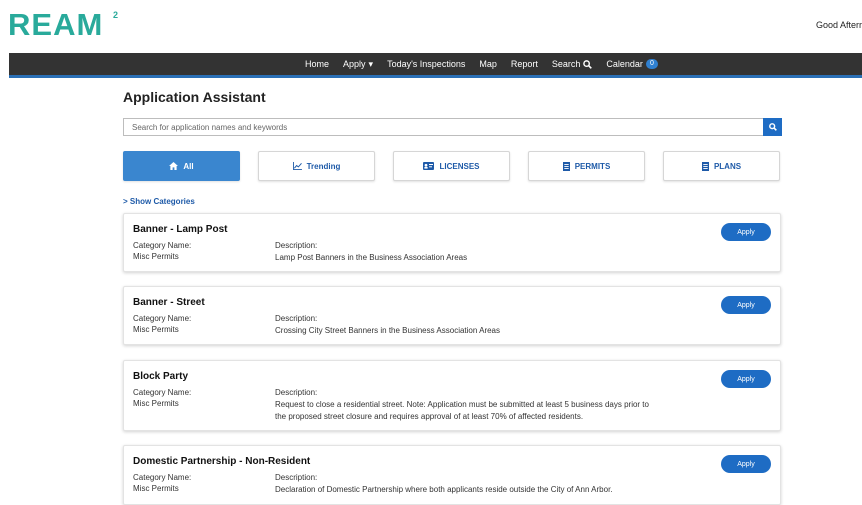 Image resolution: width=862 pixels, height=505 pixels. What do you see at coordinates (180, 229) in the screenshot?
I see `application-title: Banner - Lamp Post` at bounding box center [180, 229].